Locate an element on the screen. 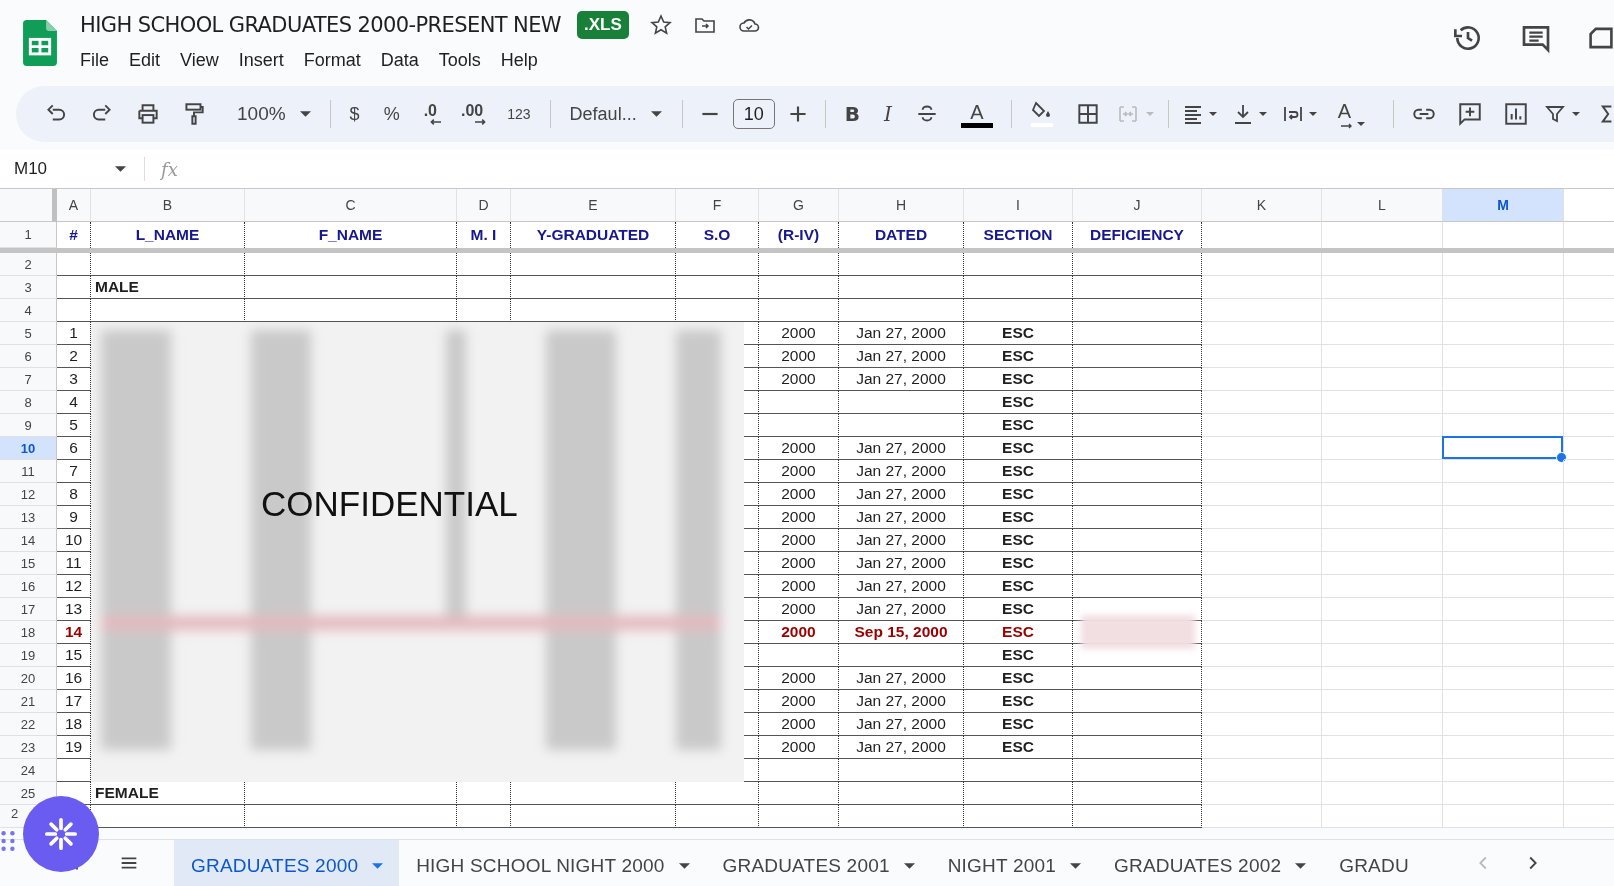 This screenshot has height=886, width=1614. sheet-tab: GRADUATES 2002 is located at coordinates (1210, 863).